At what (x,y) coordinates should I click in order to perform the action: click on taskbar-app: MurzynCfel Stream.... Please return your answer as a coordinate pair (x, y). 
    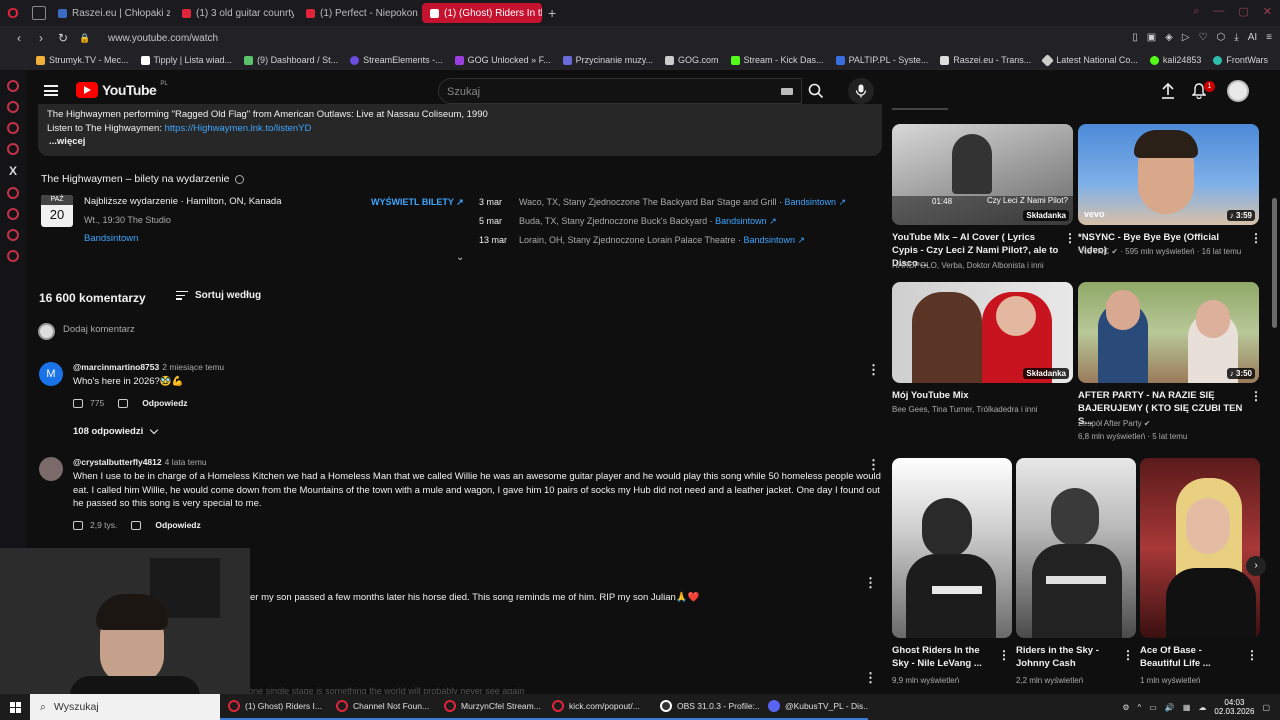
    Looking at the image, I should click on (490, 707).